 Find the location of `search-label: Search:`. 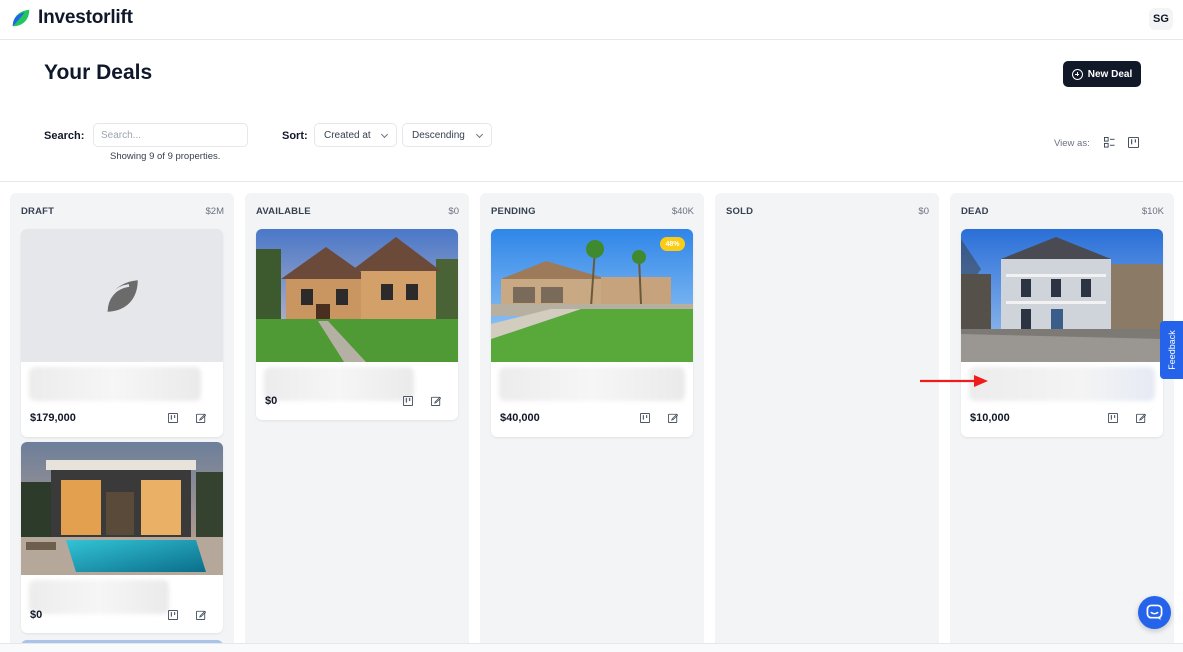

search-label: Search: is located at coordinates (64, 136).